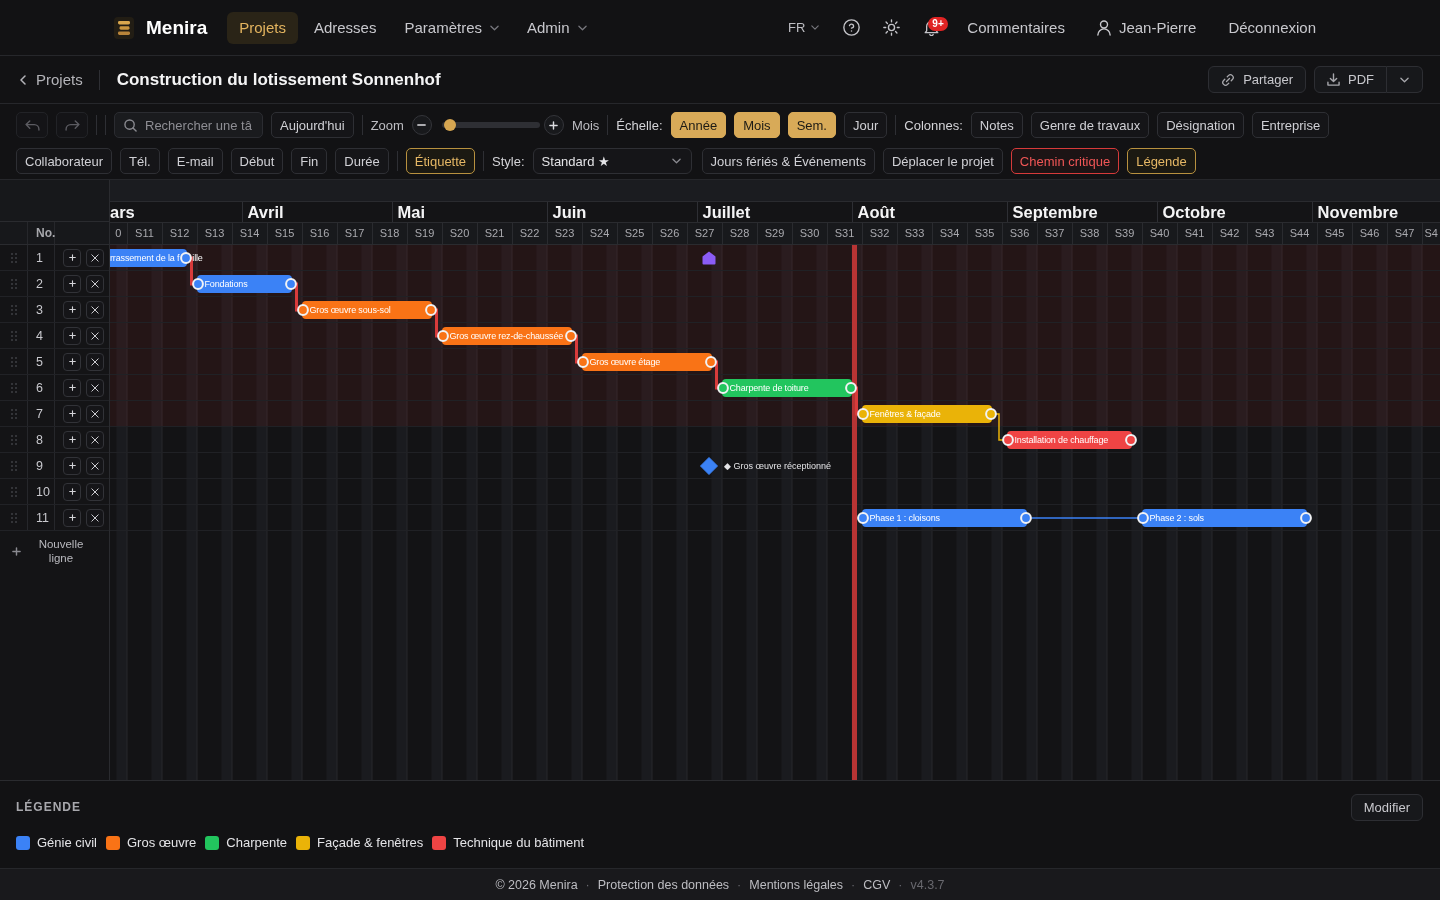  What do you see at coordinates (944, 518) in the screenshot?
I see `task-bar: Phase 1 : cloisons` at bounding box center [944, 518].